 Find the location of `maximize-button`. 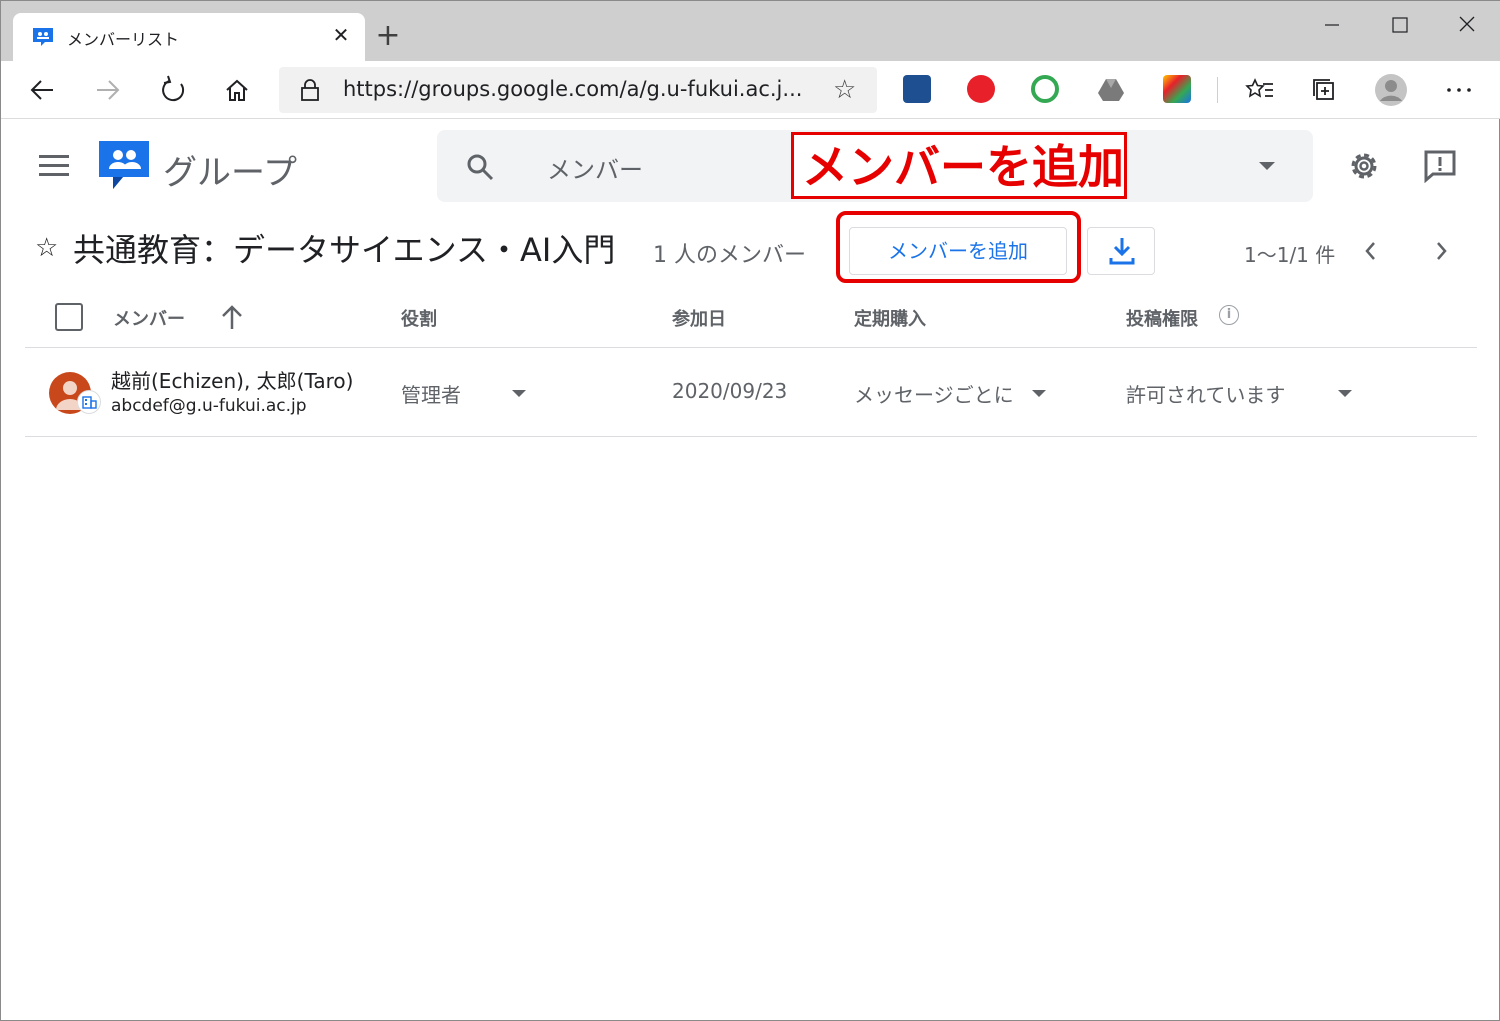

maximize-button is located at coordinates (1399, 25).